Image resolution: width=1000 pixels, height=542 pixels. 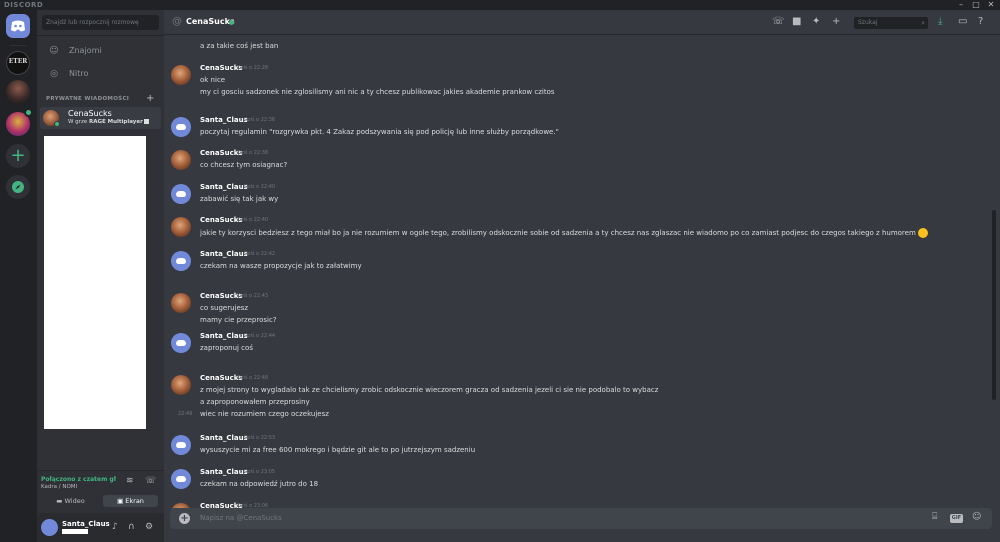 I want to click on help-icon: ?, so click(x=980, y=21).